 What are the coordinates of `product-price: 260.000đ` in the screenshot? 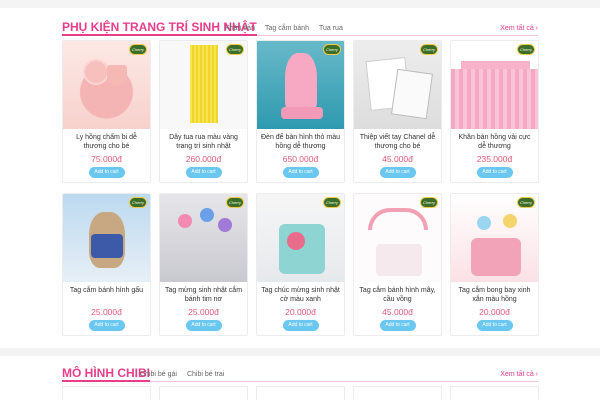 It's located at (203, 159).